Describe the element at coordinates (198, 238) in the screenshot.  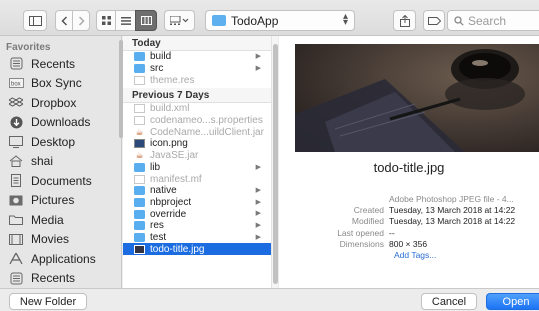
I see `folder-row: test ▶` at that location.